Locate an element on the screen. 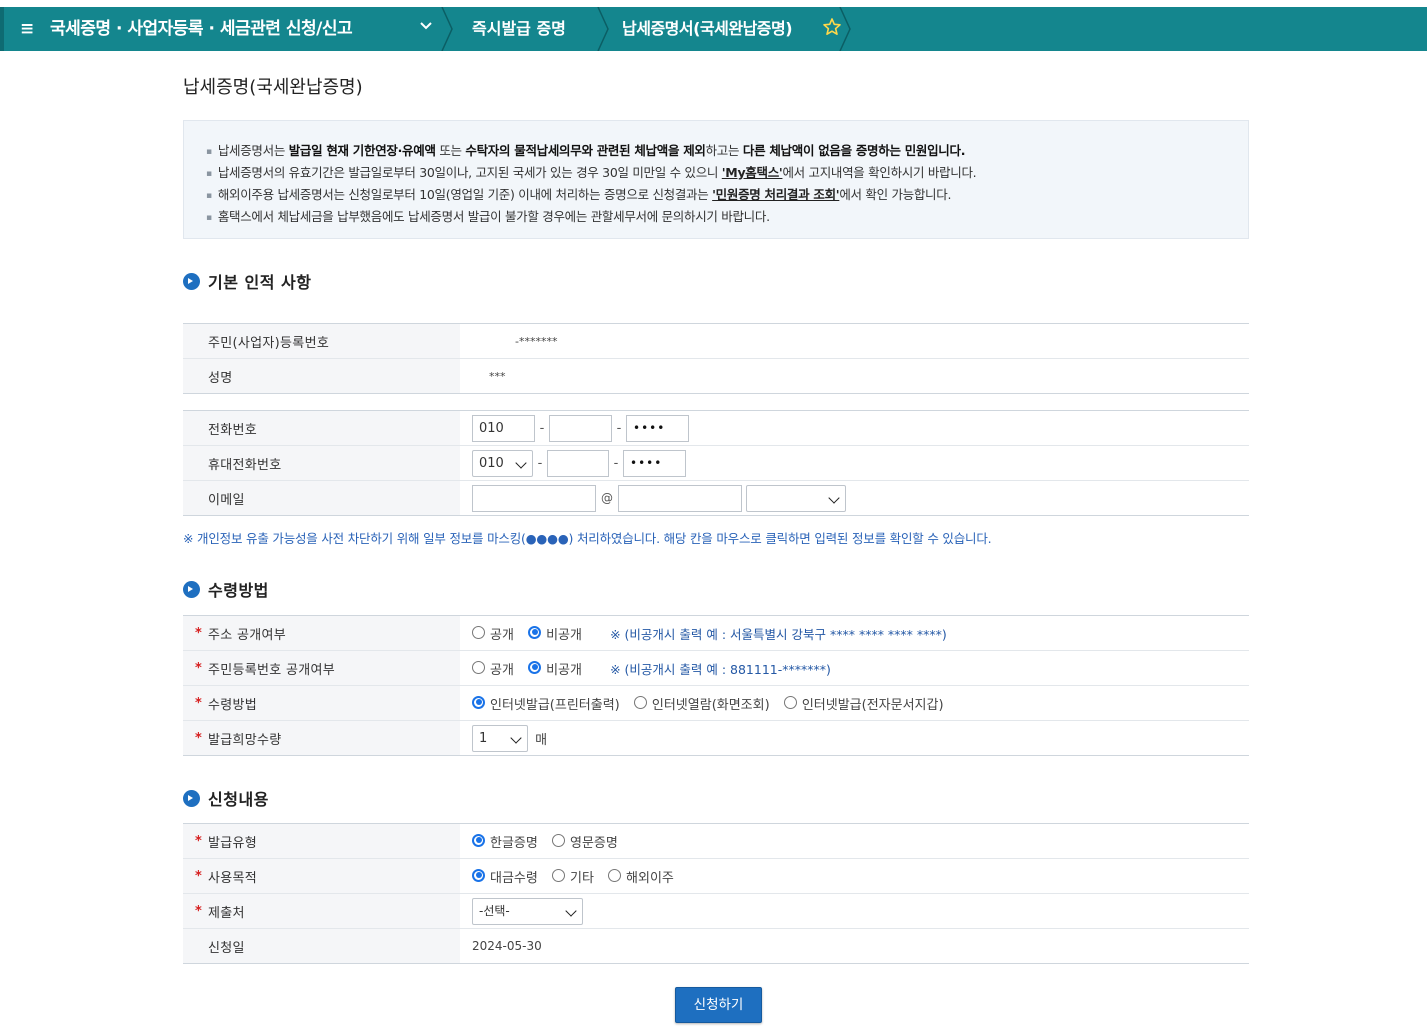  email-domain-select is located at coordinates (796, 498).